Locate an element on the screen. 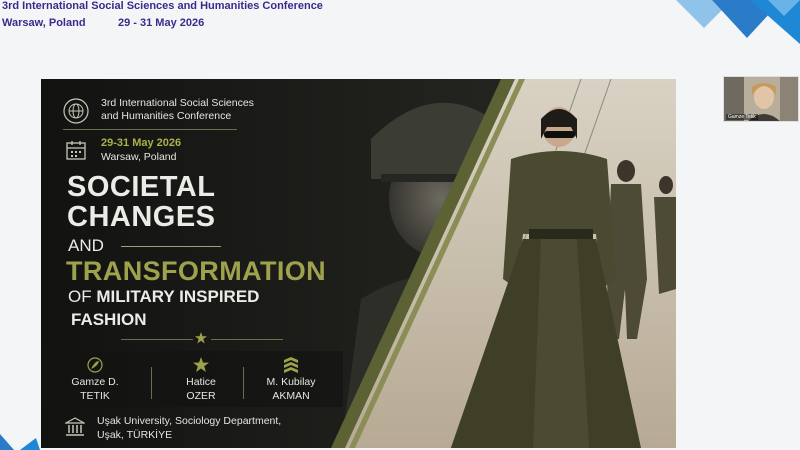  author-first-name: M. Kubilay is located at coordinates (291, 382).